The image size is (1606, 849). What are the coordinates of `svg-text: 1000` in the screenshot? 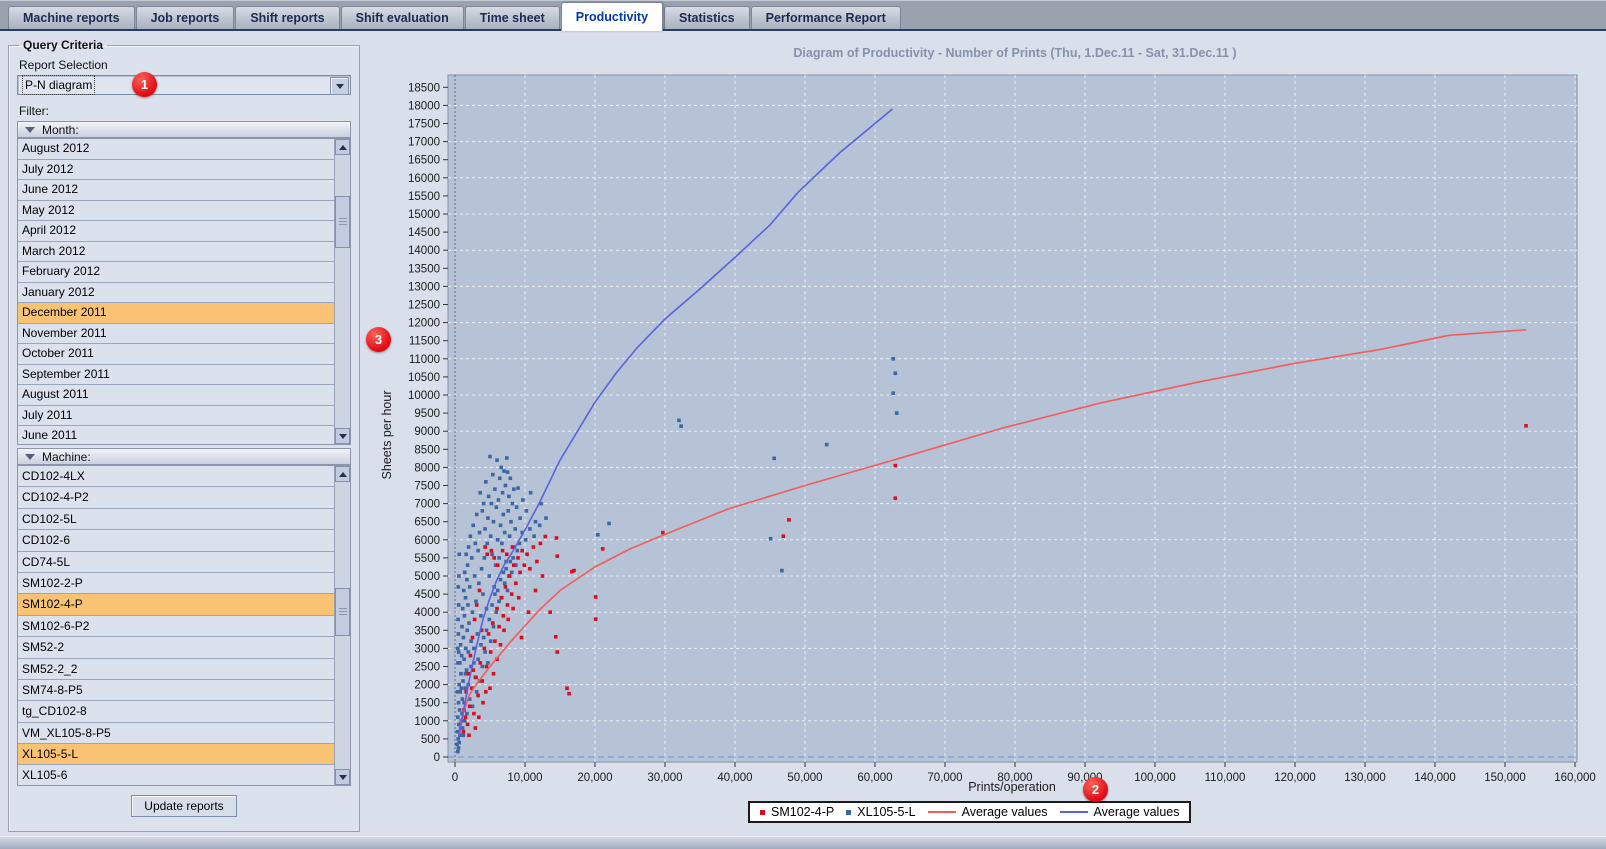 It's located at (427, 722).